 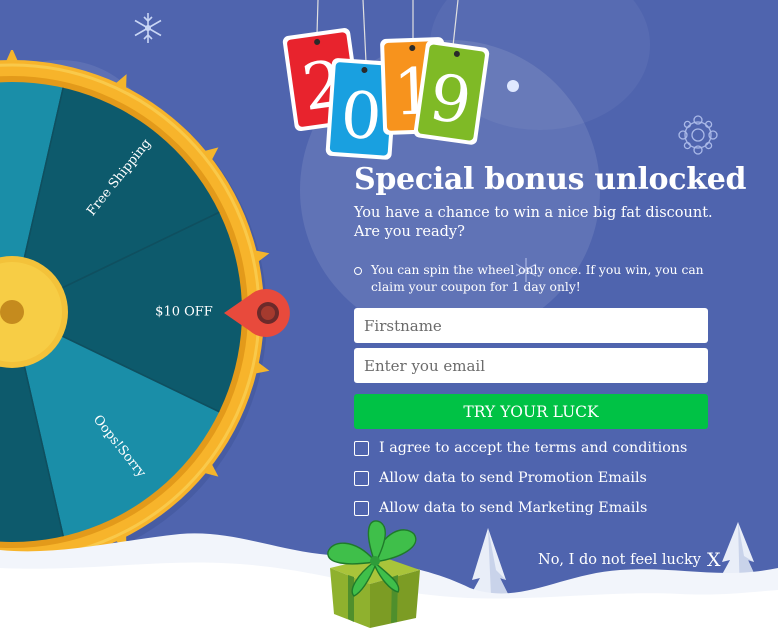 I want to click on firstname-input, so click(x=531, y=325).